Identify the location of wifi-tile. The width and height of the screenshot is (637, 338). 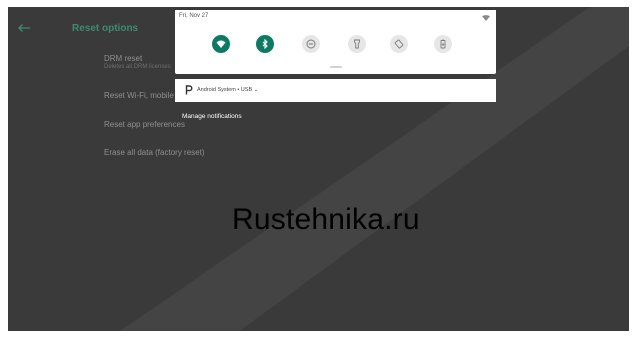
(221, 44).